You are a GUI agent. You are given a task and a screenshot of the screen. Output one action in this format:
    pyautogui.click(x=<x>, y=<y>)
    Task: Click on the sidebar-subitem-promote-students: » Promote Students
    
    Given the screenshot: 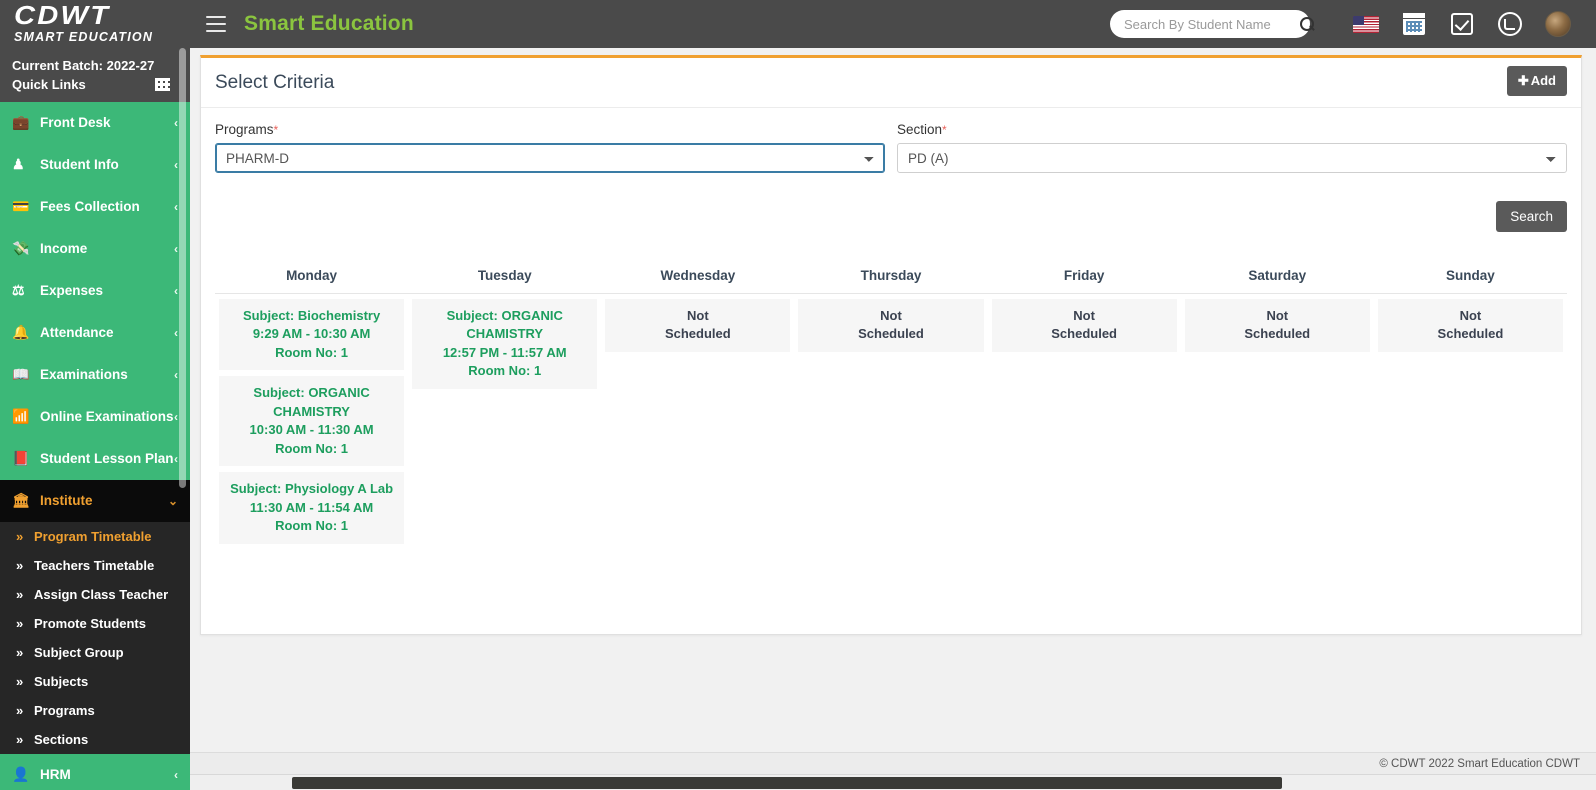 What is the action you would take?
    pyautogui.click(x=95, y=623)
    